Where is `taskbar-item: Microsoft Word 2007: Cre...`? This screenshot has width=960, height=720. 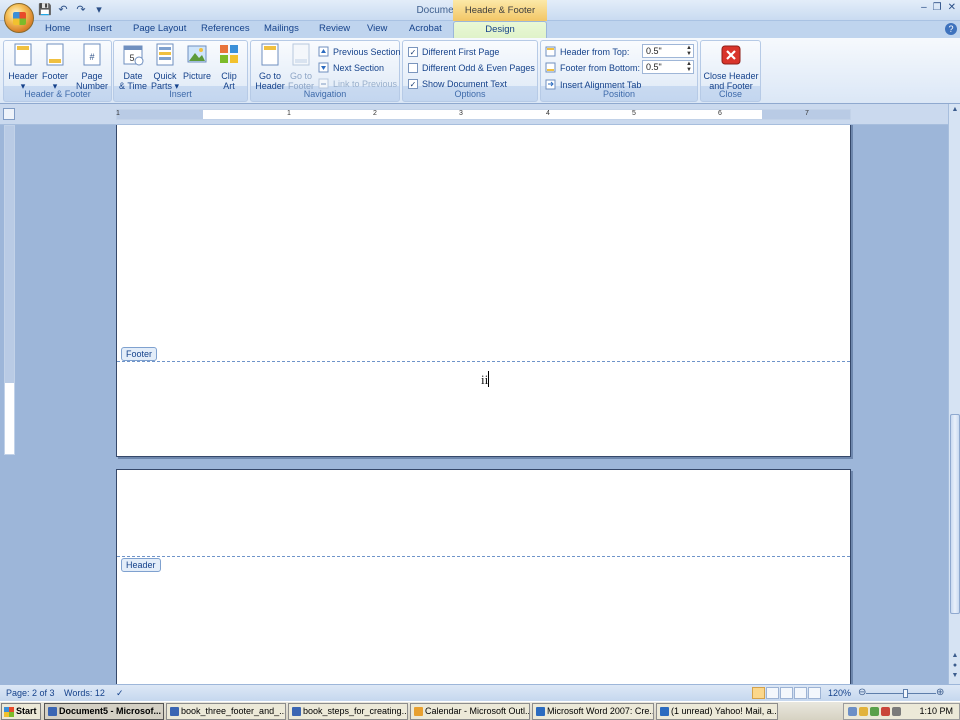
taskbar-item: Microsoft Word 2007: Cre... is located at coordinates (593, 711).